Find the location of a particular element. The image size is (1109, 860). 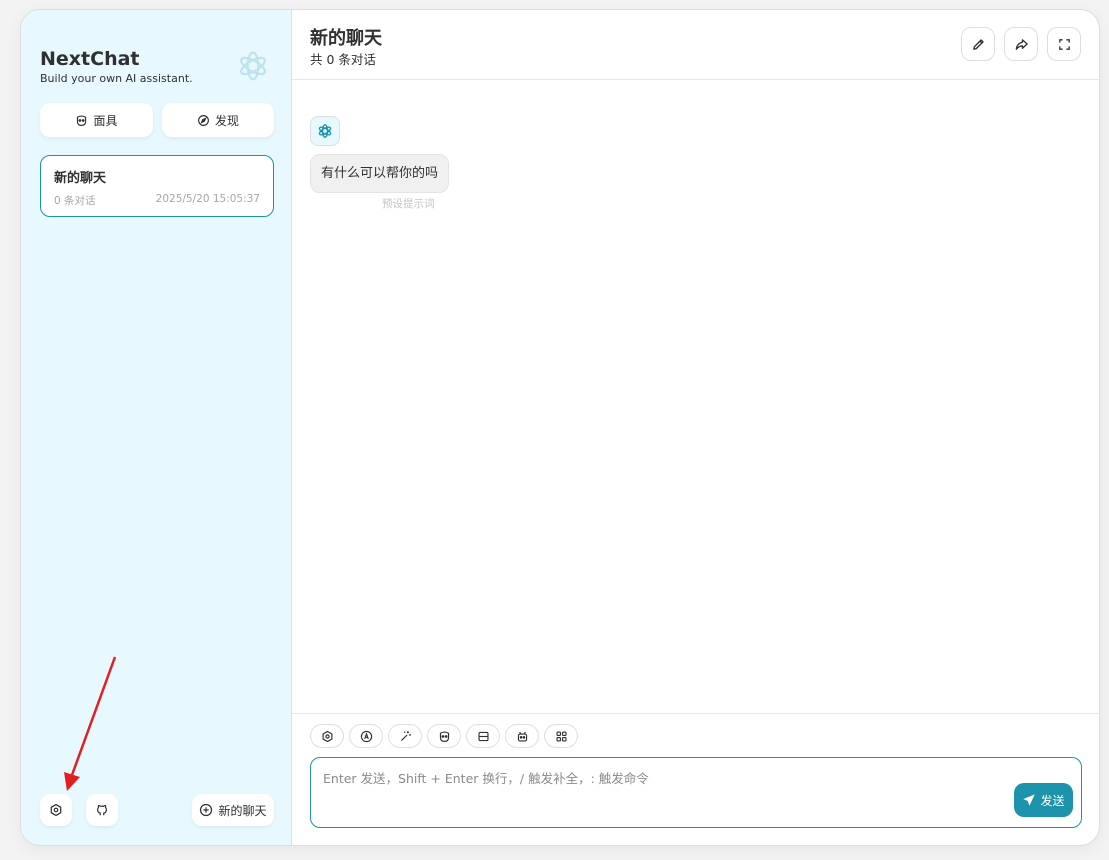

fullscreen-icon is located at coordinates (1064, 44).